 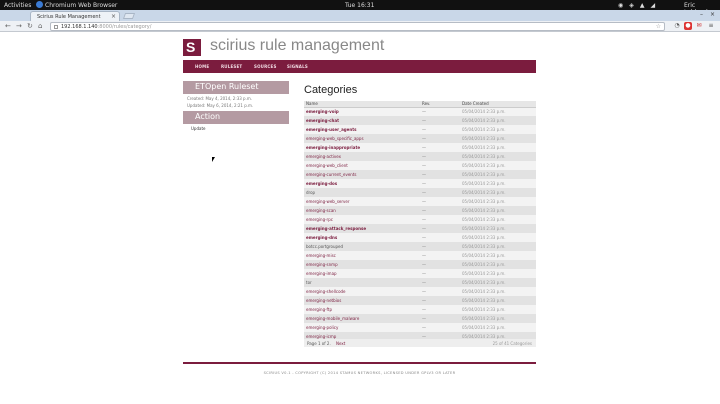 I want to click on category-name-link: botcc.portgrouped, so click(x=362, y=246).